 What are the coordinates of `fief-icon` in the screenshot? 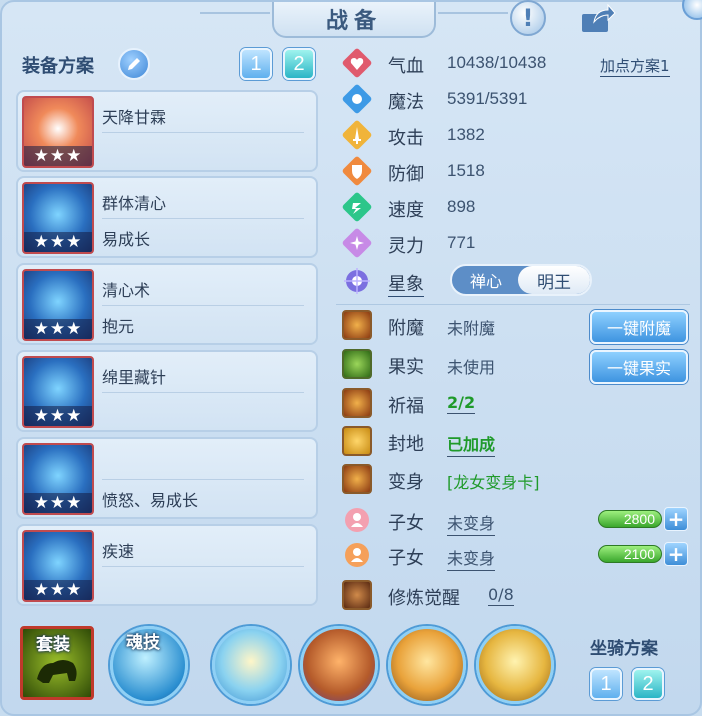 It's located at (357, 441).